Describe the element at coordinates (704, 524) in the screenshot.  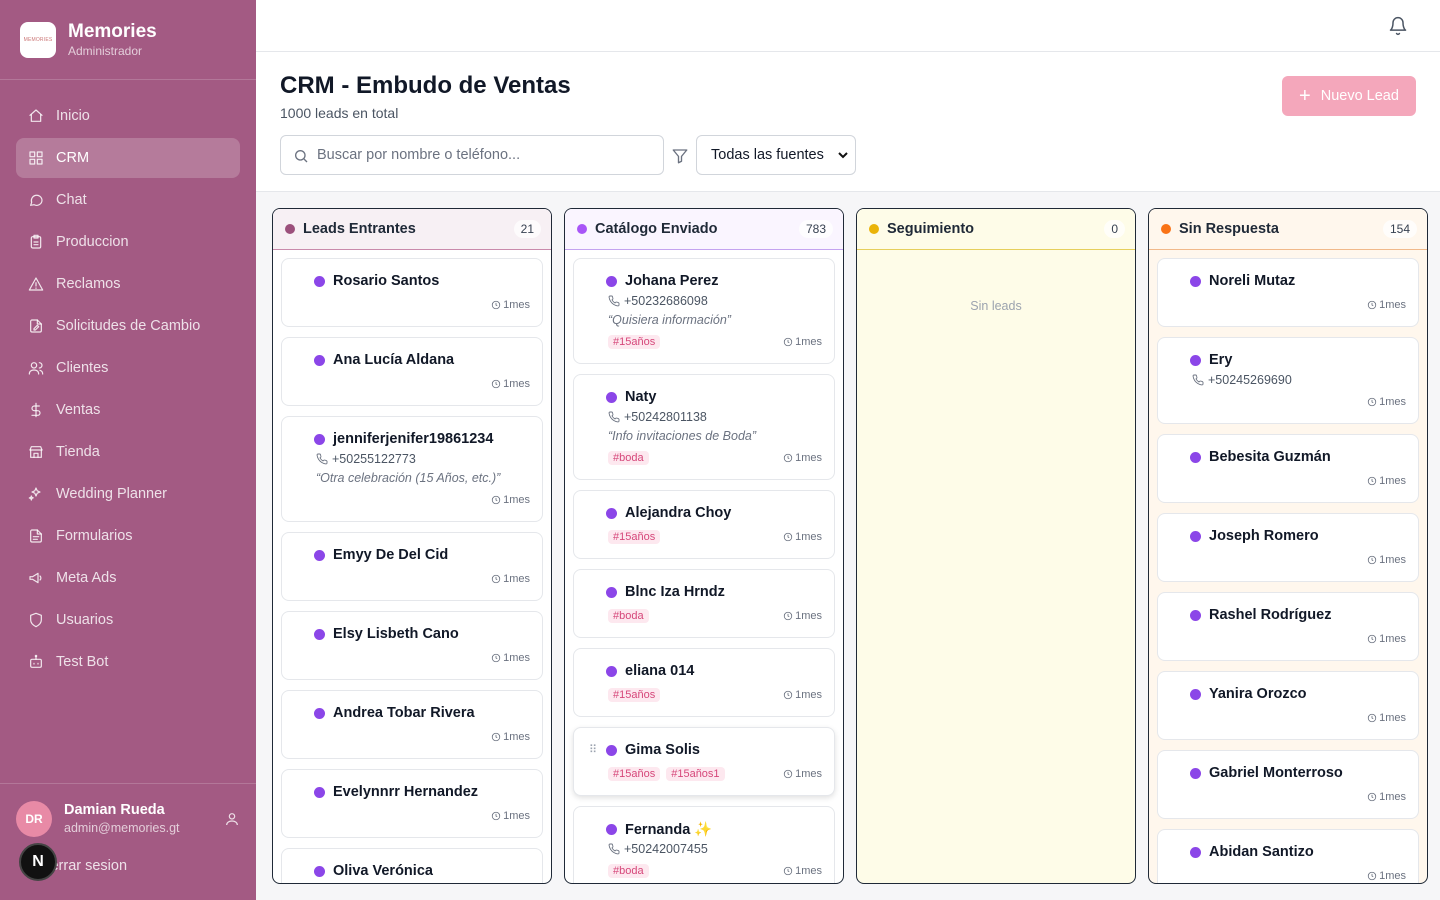
I see `lead-card: Alejandra Choy #15años 1mes` at that location.